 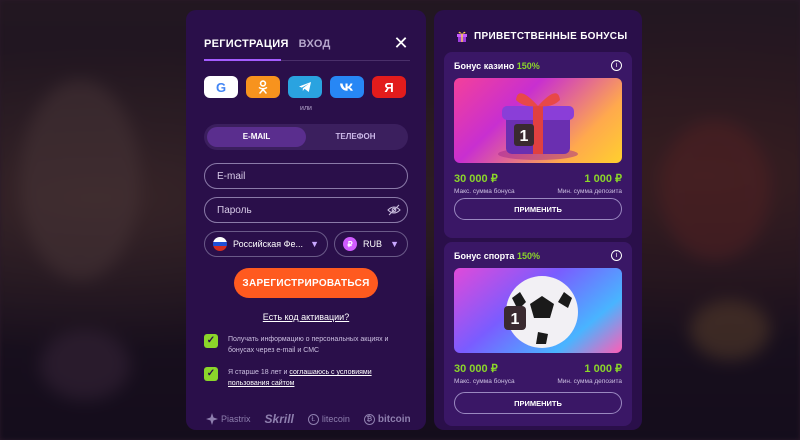 I want to click on telegram-icon, so click(x=305, y=87).